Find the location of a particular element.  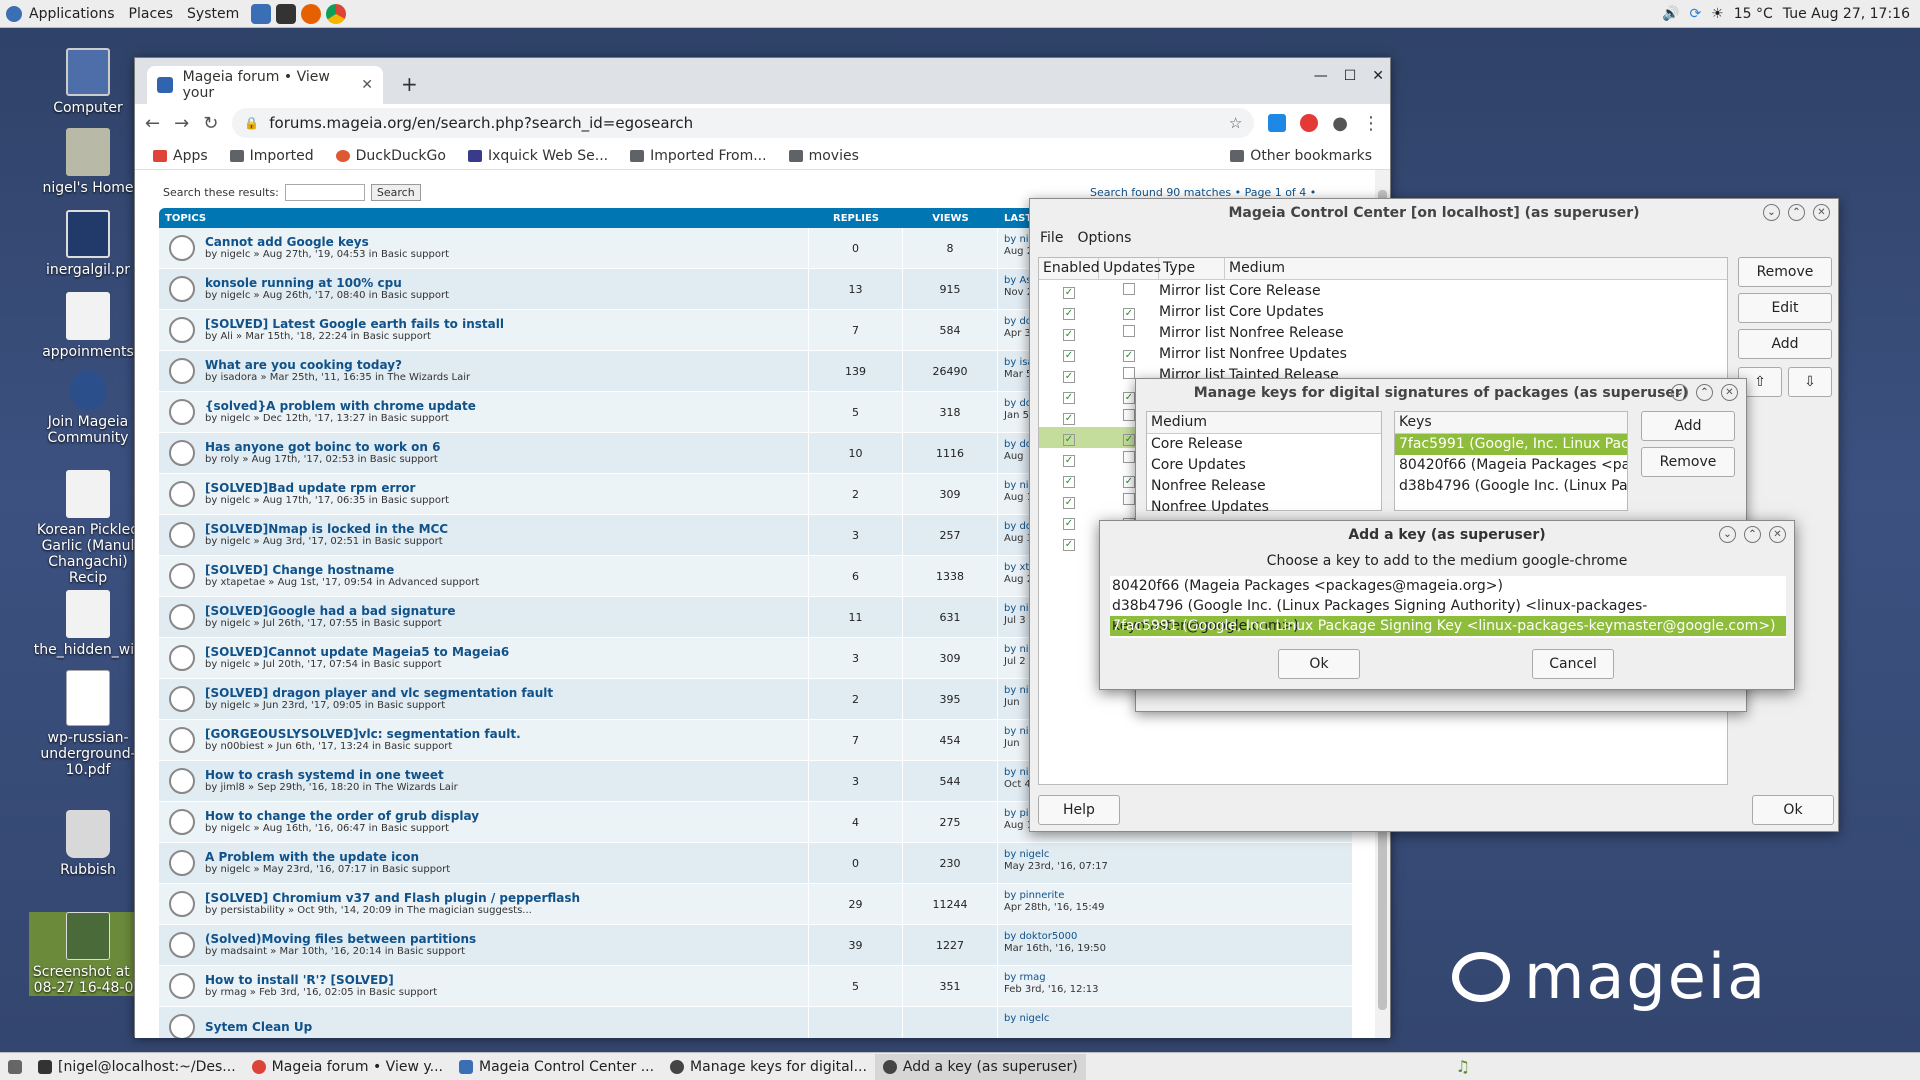

browser-tab: Mageia forum • View your ✕ is located at coordinates (265, 85).